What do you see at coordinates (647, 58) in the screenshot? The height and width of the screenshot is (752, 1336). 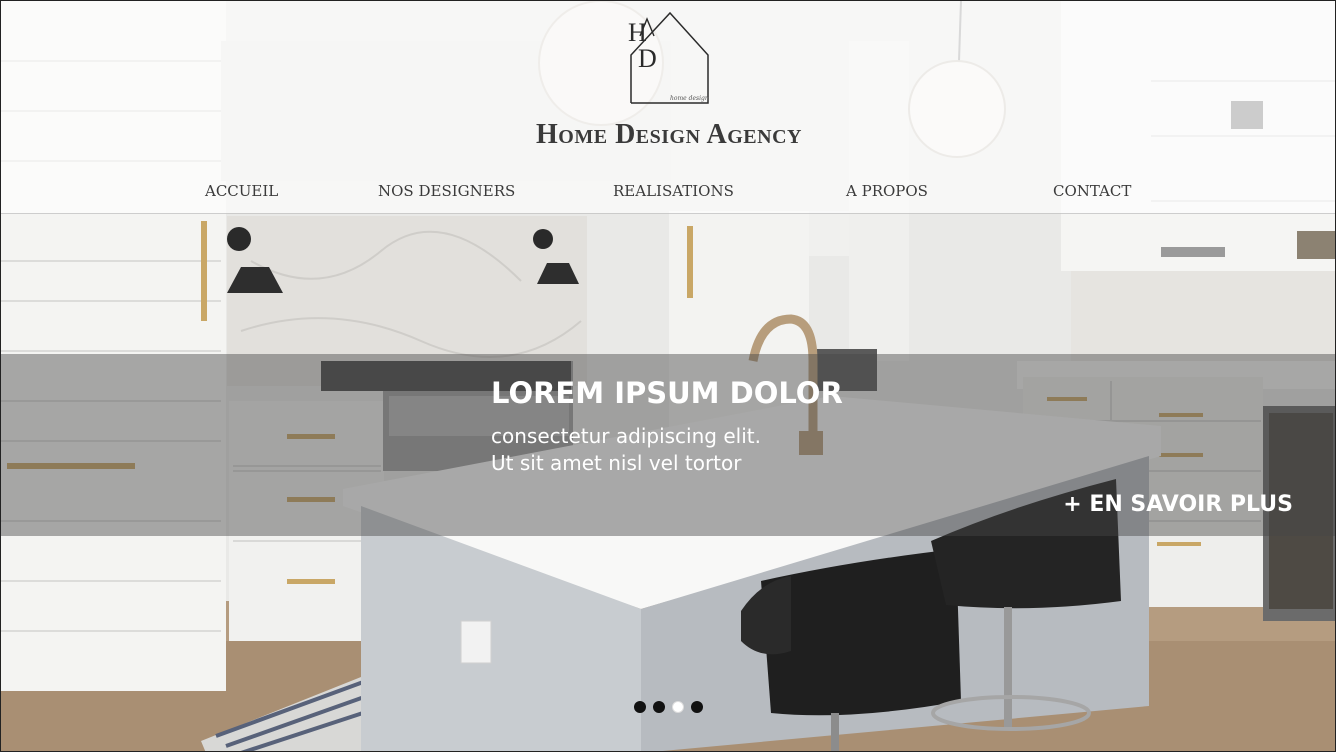 I see `svg-text: D` at bounding box center [647, 58].